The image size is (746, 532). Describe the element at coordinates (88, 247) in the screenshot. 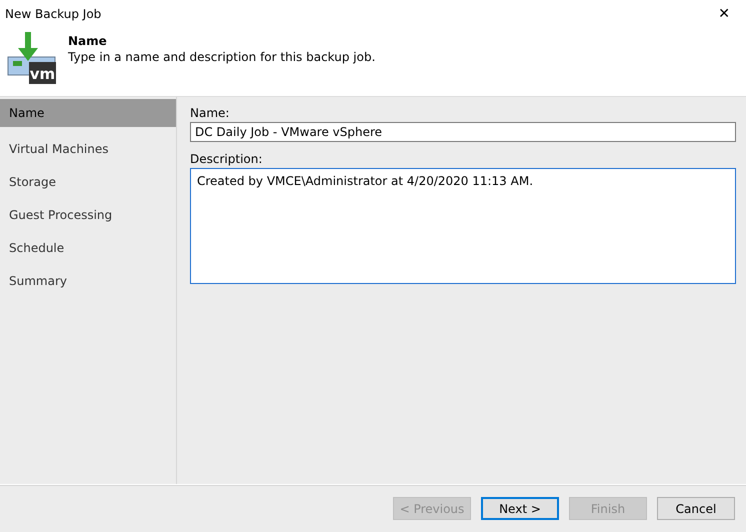

I see `sidebar-item: Schedule` at that location.